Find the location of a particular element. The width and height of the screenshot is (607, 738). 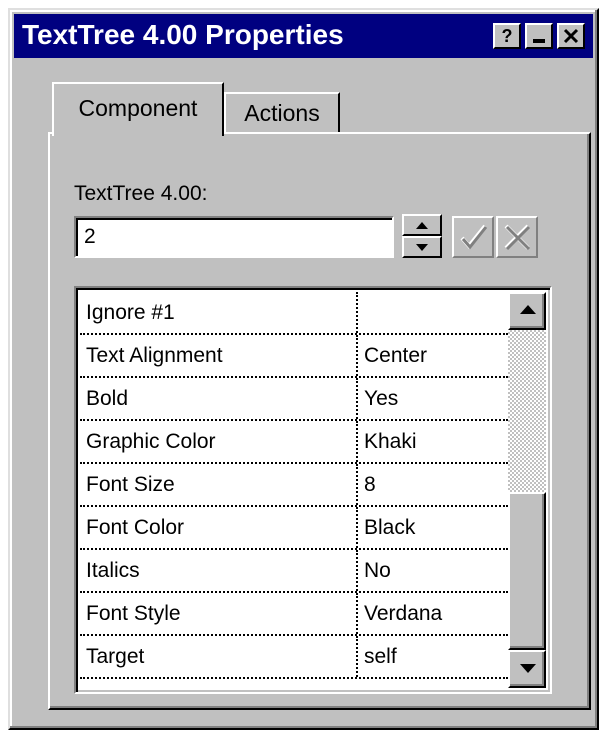

property-row: Italics No is located at coordinates (294, 571).